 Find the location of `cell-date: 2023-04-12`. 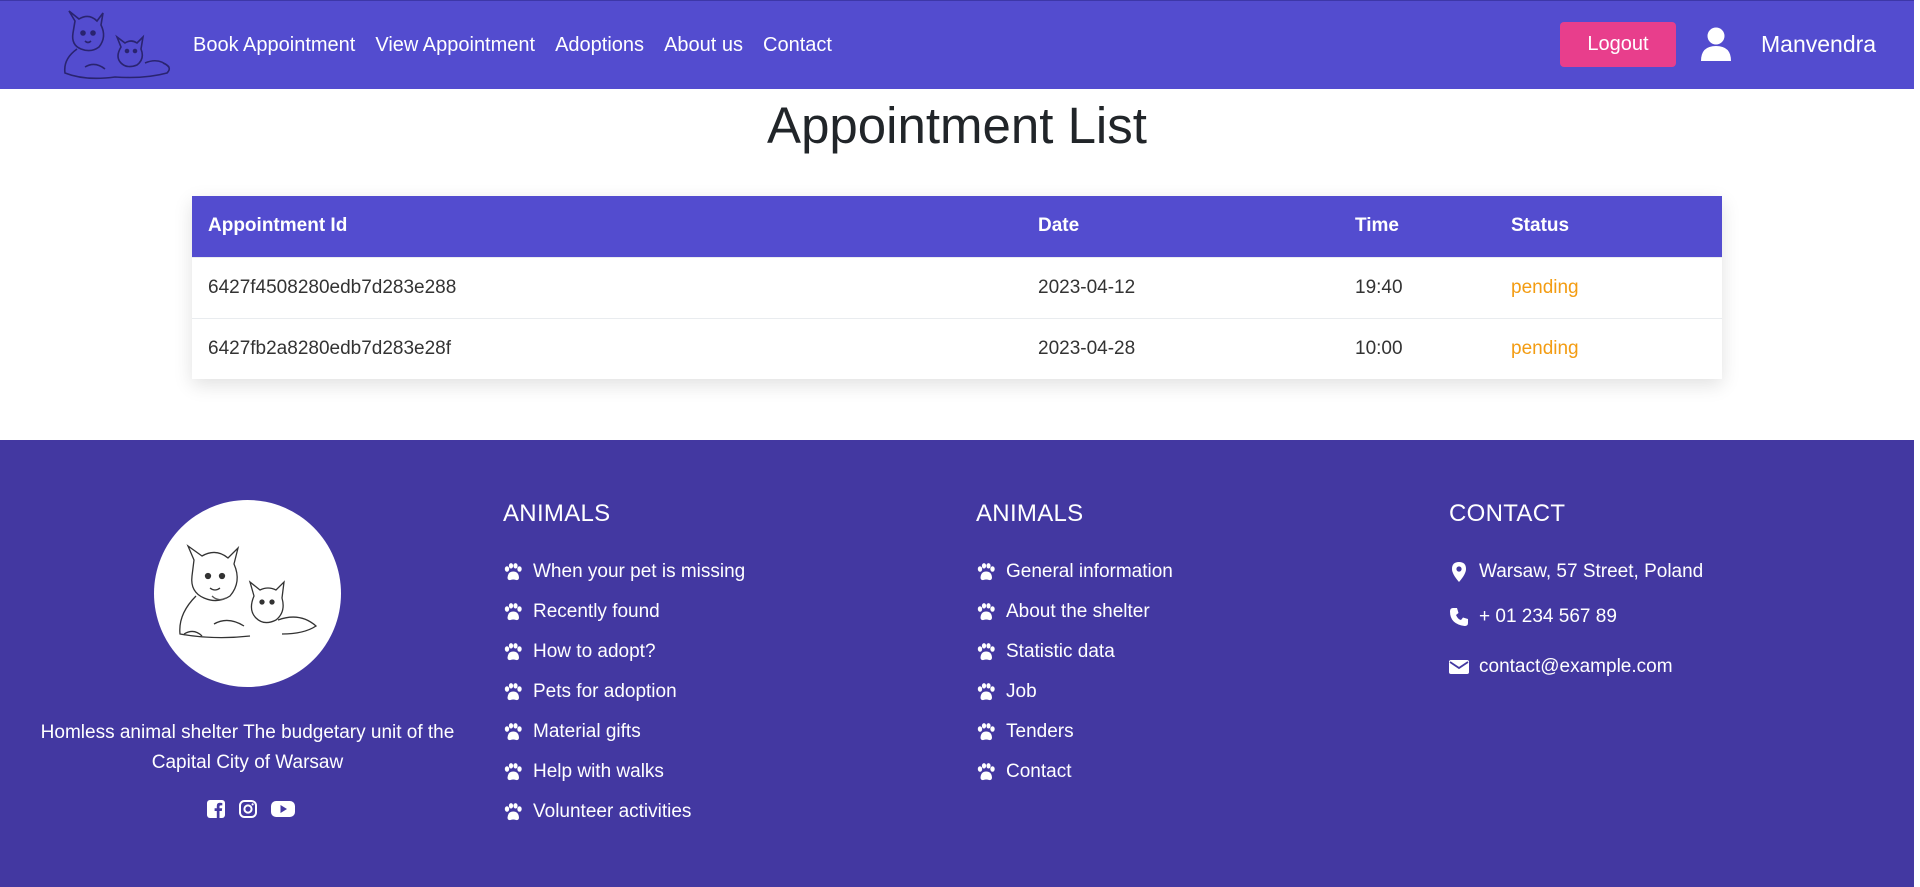

cell-date: 2023-04-12 is located at coordinates (1087, 287).